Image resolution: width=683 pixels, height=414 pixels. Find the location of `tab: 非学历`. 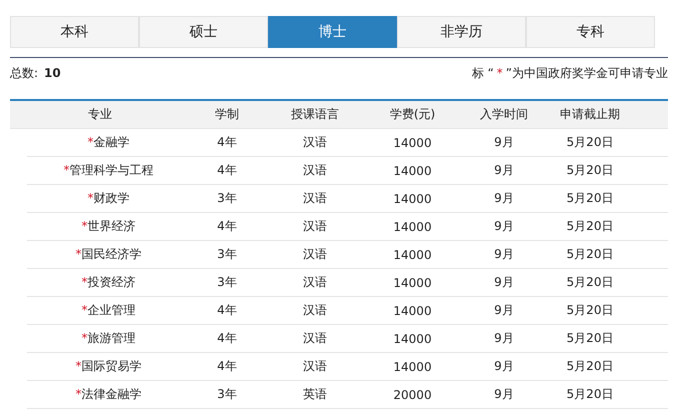

tab: 非学历 is located at coordinates (461, 32).